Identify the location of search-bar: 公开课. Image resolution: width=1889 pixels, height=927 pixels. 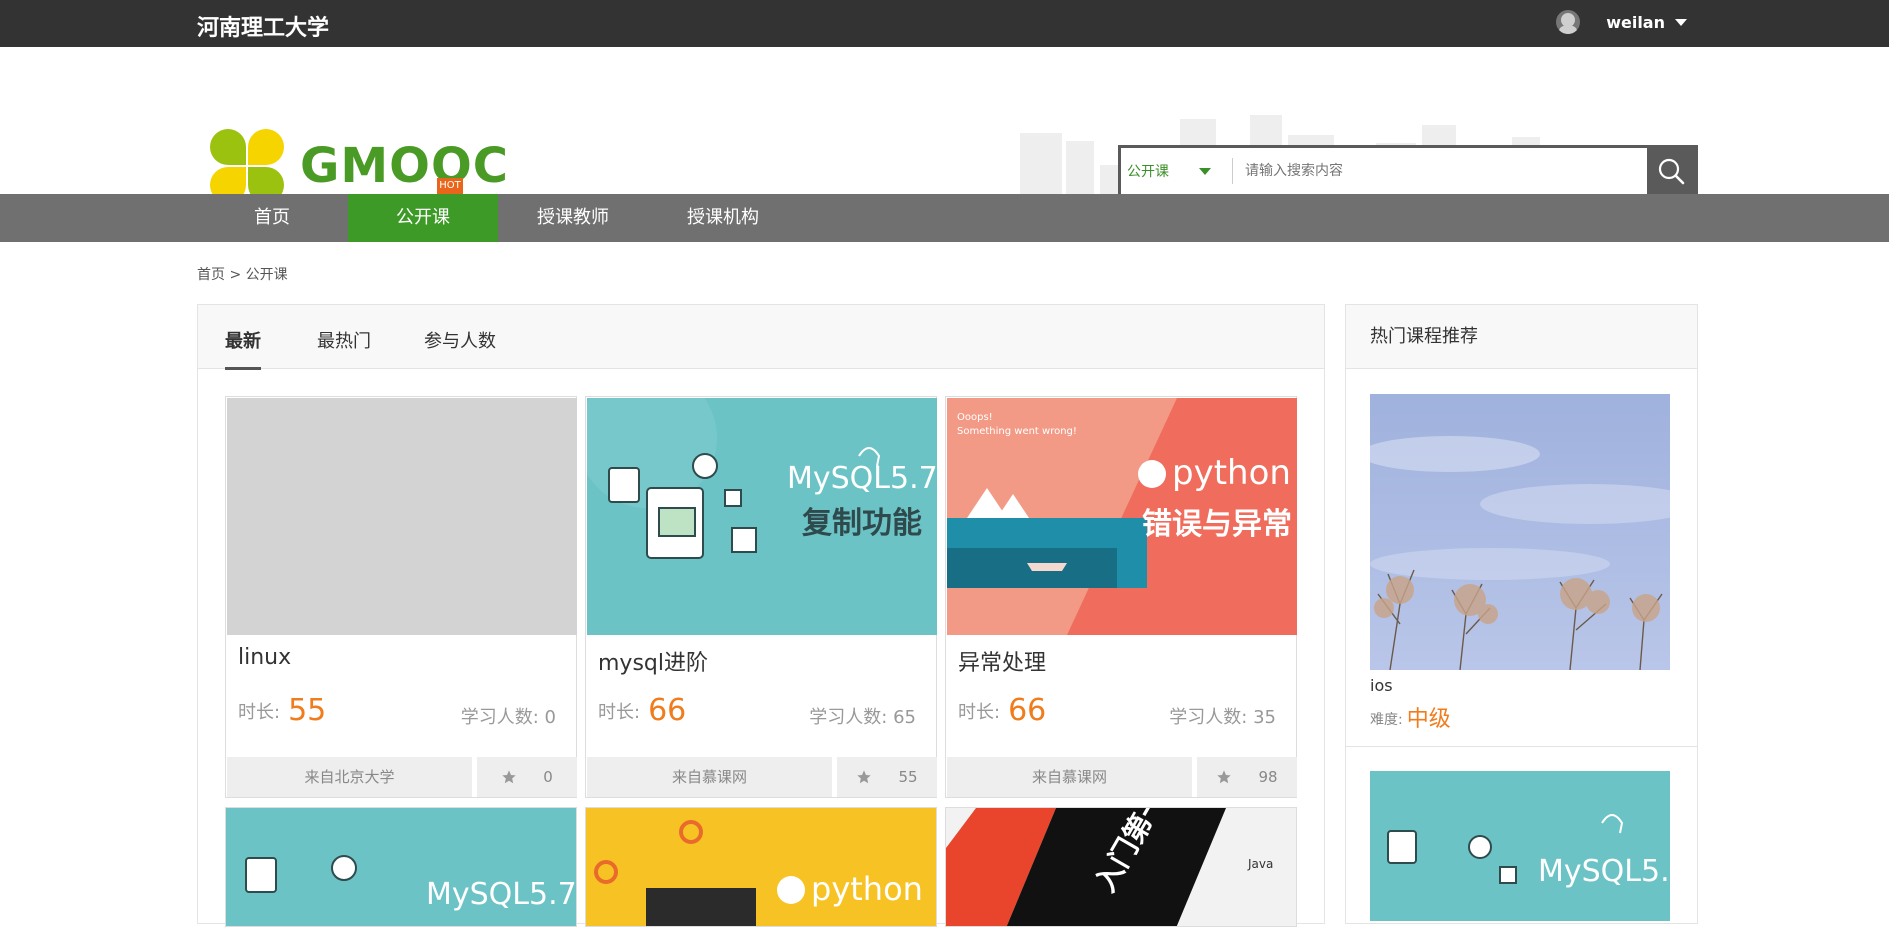
(1408, 169).